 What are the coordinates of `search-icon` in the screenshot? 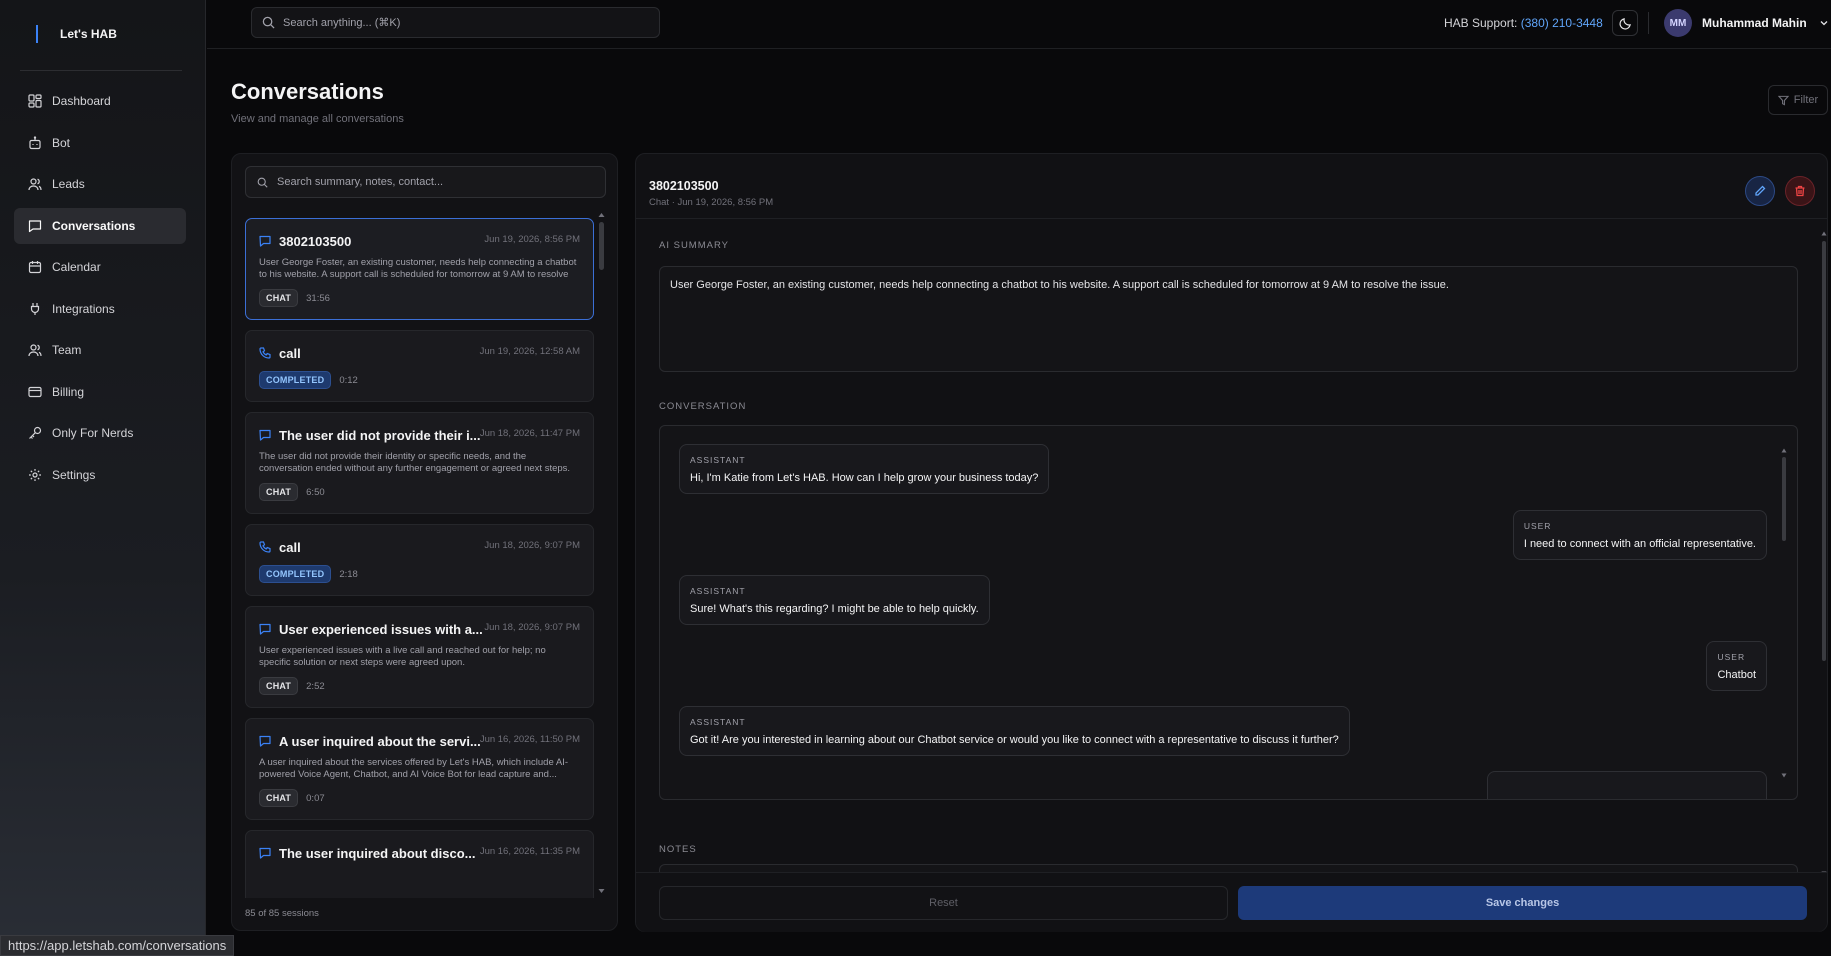 It's located at (262, 182).